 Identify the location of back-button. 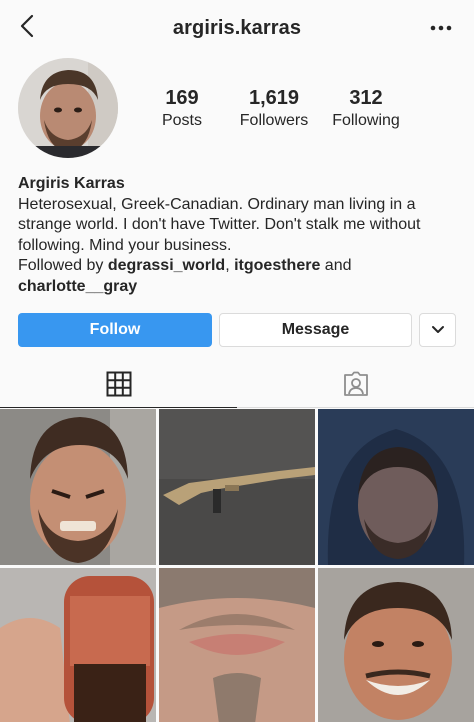
(28, 27).